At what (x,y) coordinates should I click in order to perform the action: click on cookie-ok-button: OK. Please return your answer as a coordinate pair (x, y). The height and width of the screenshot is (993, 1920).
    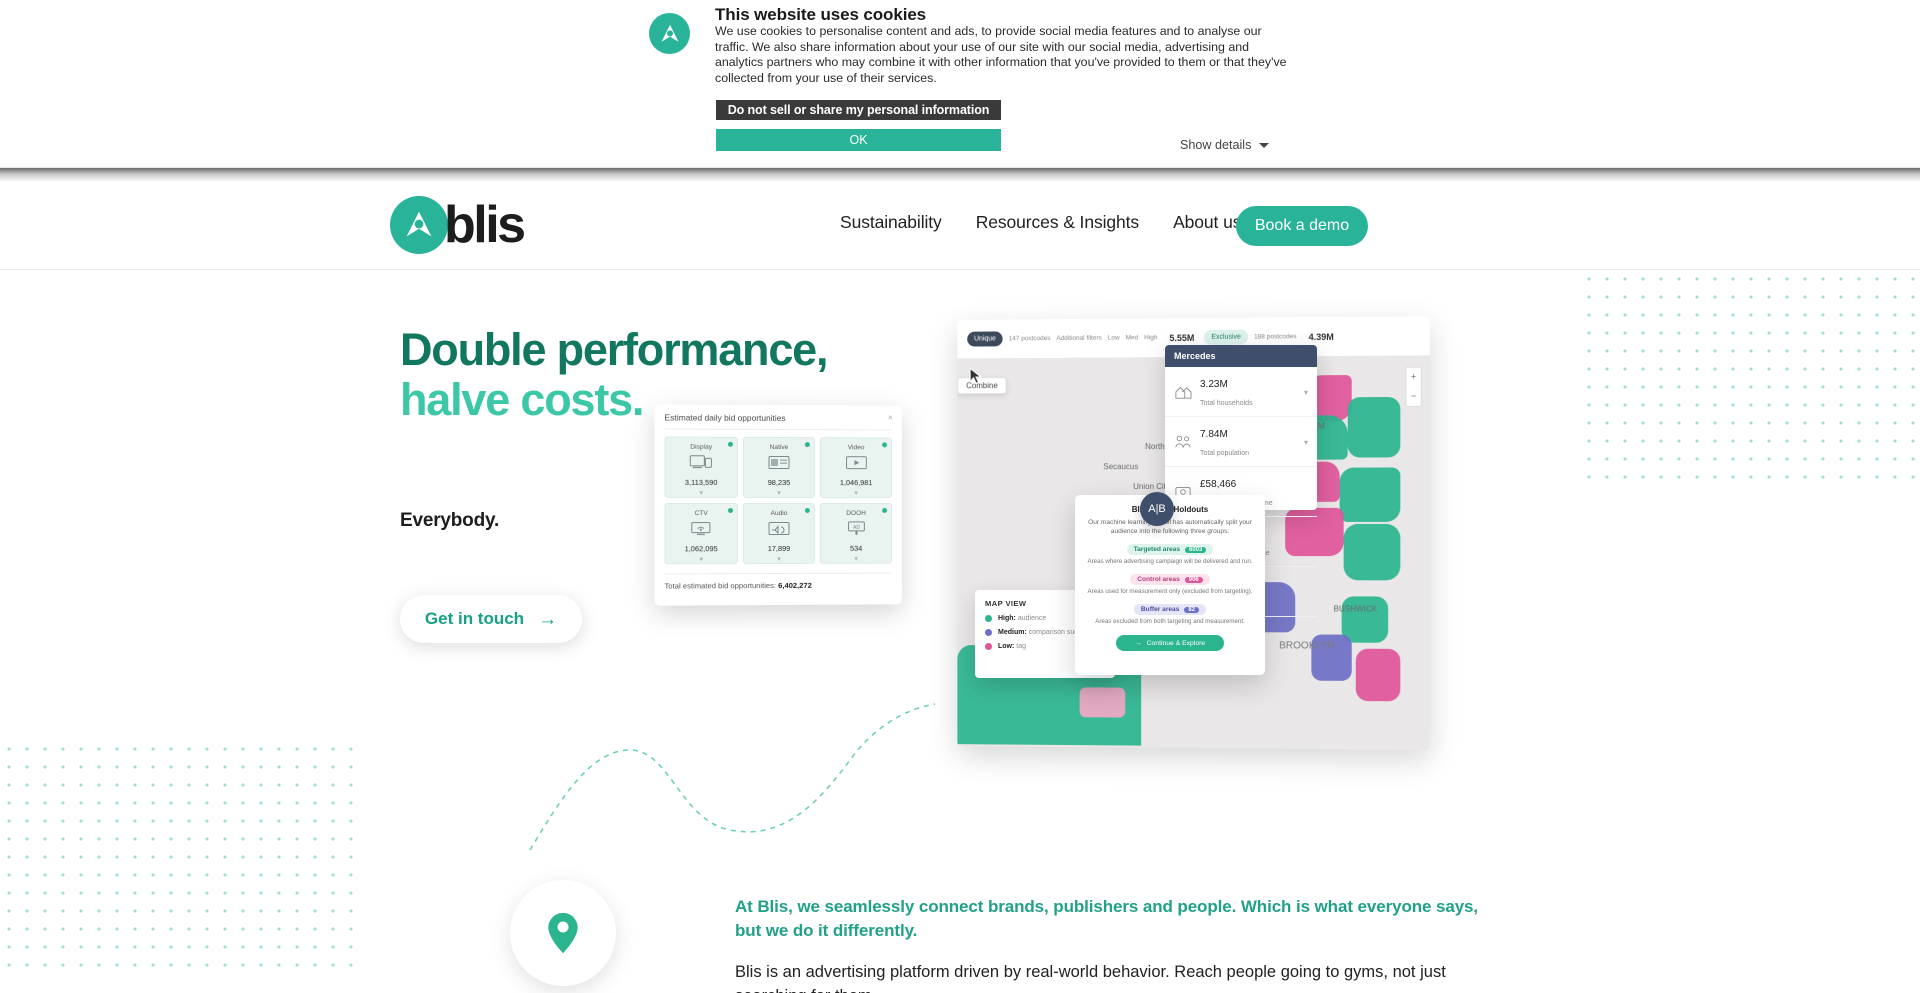
    Looking at the image, I should click on (858, 140).